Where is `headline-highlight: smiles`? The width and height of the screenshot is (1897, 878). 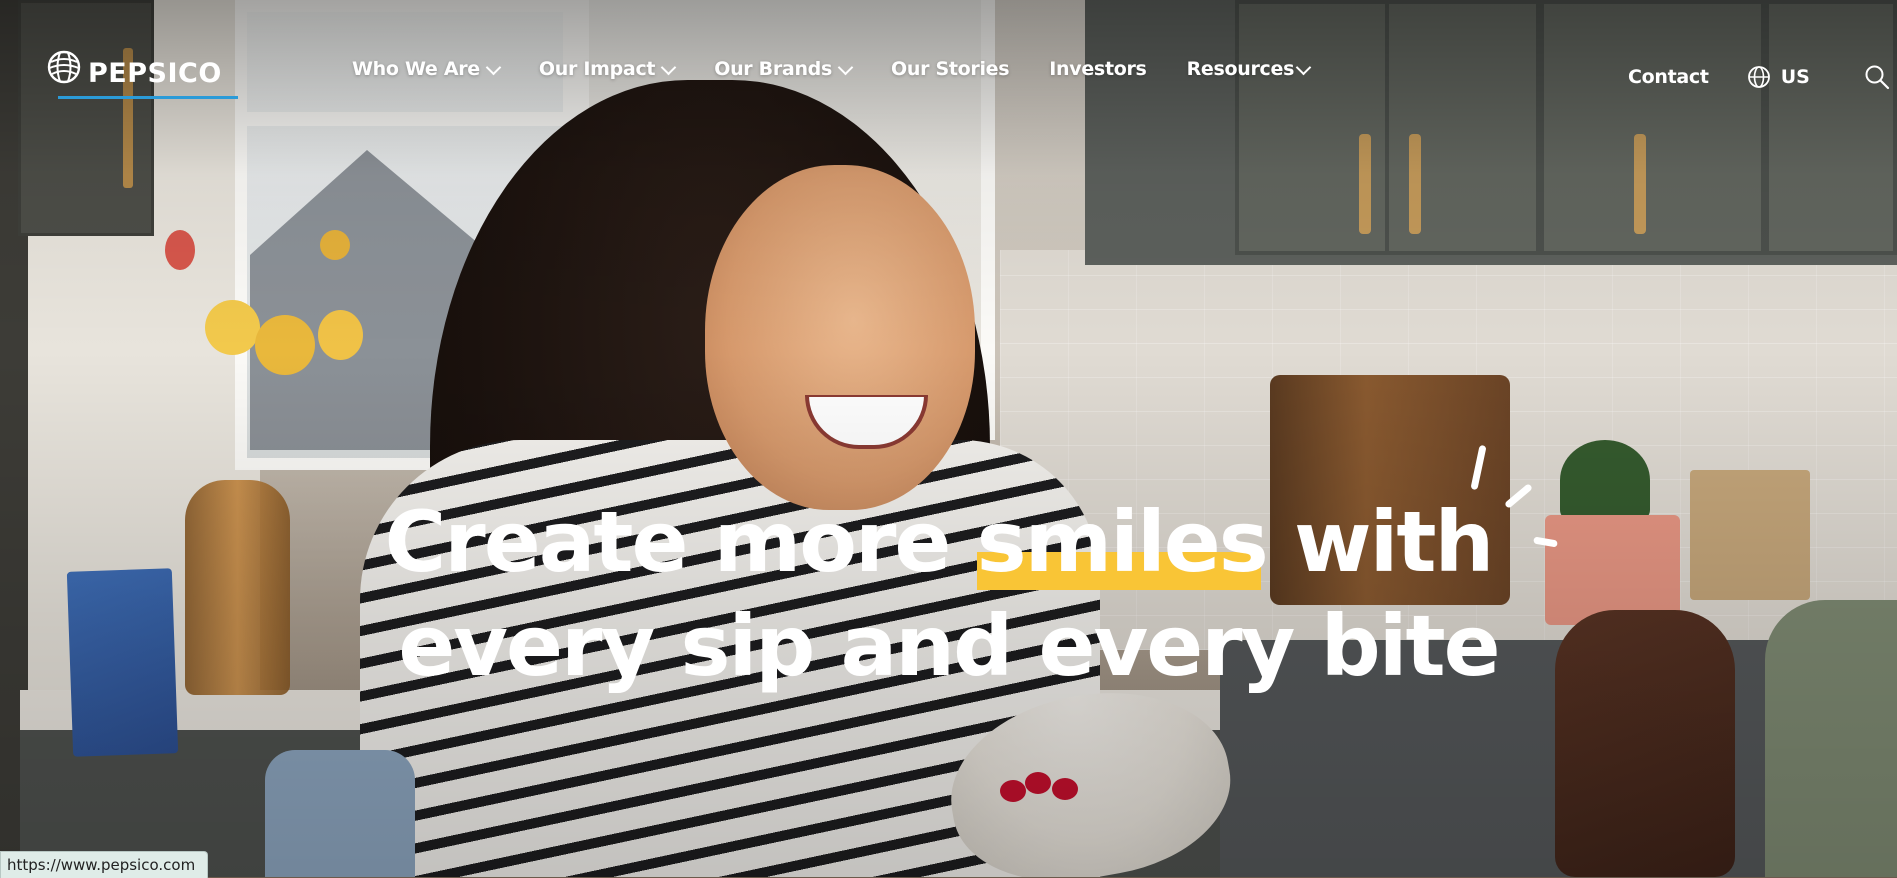
headline-highlight: smiles is located at coordinates (1122, 542).